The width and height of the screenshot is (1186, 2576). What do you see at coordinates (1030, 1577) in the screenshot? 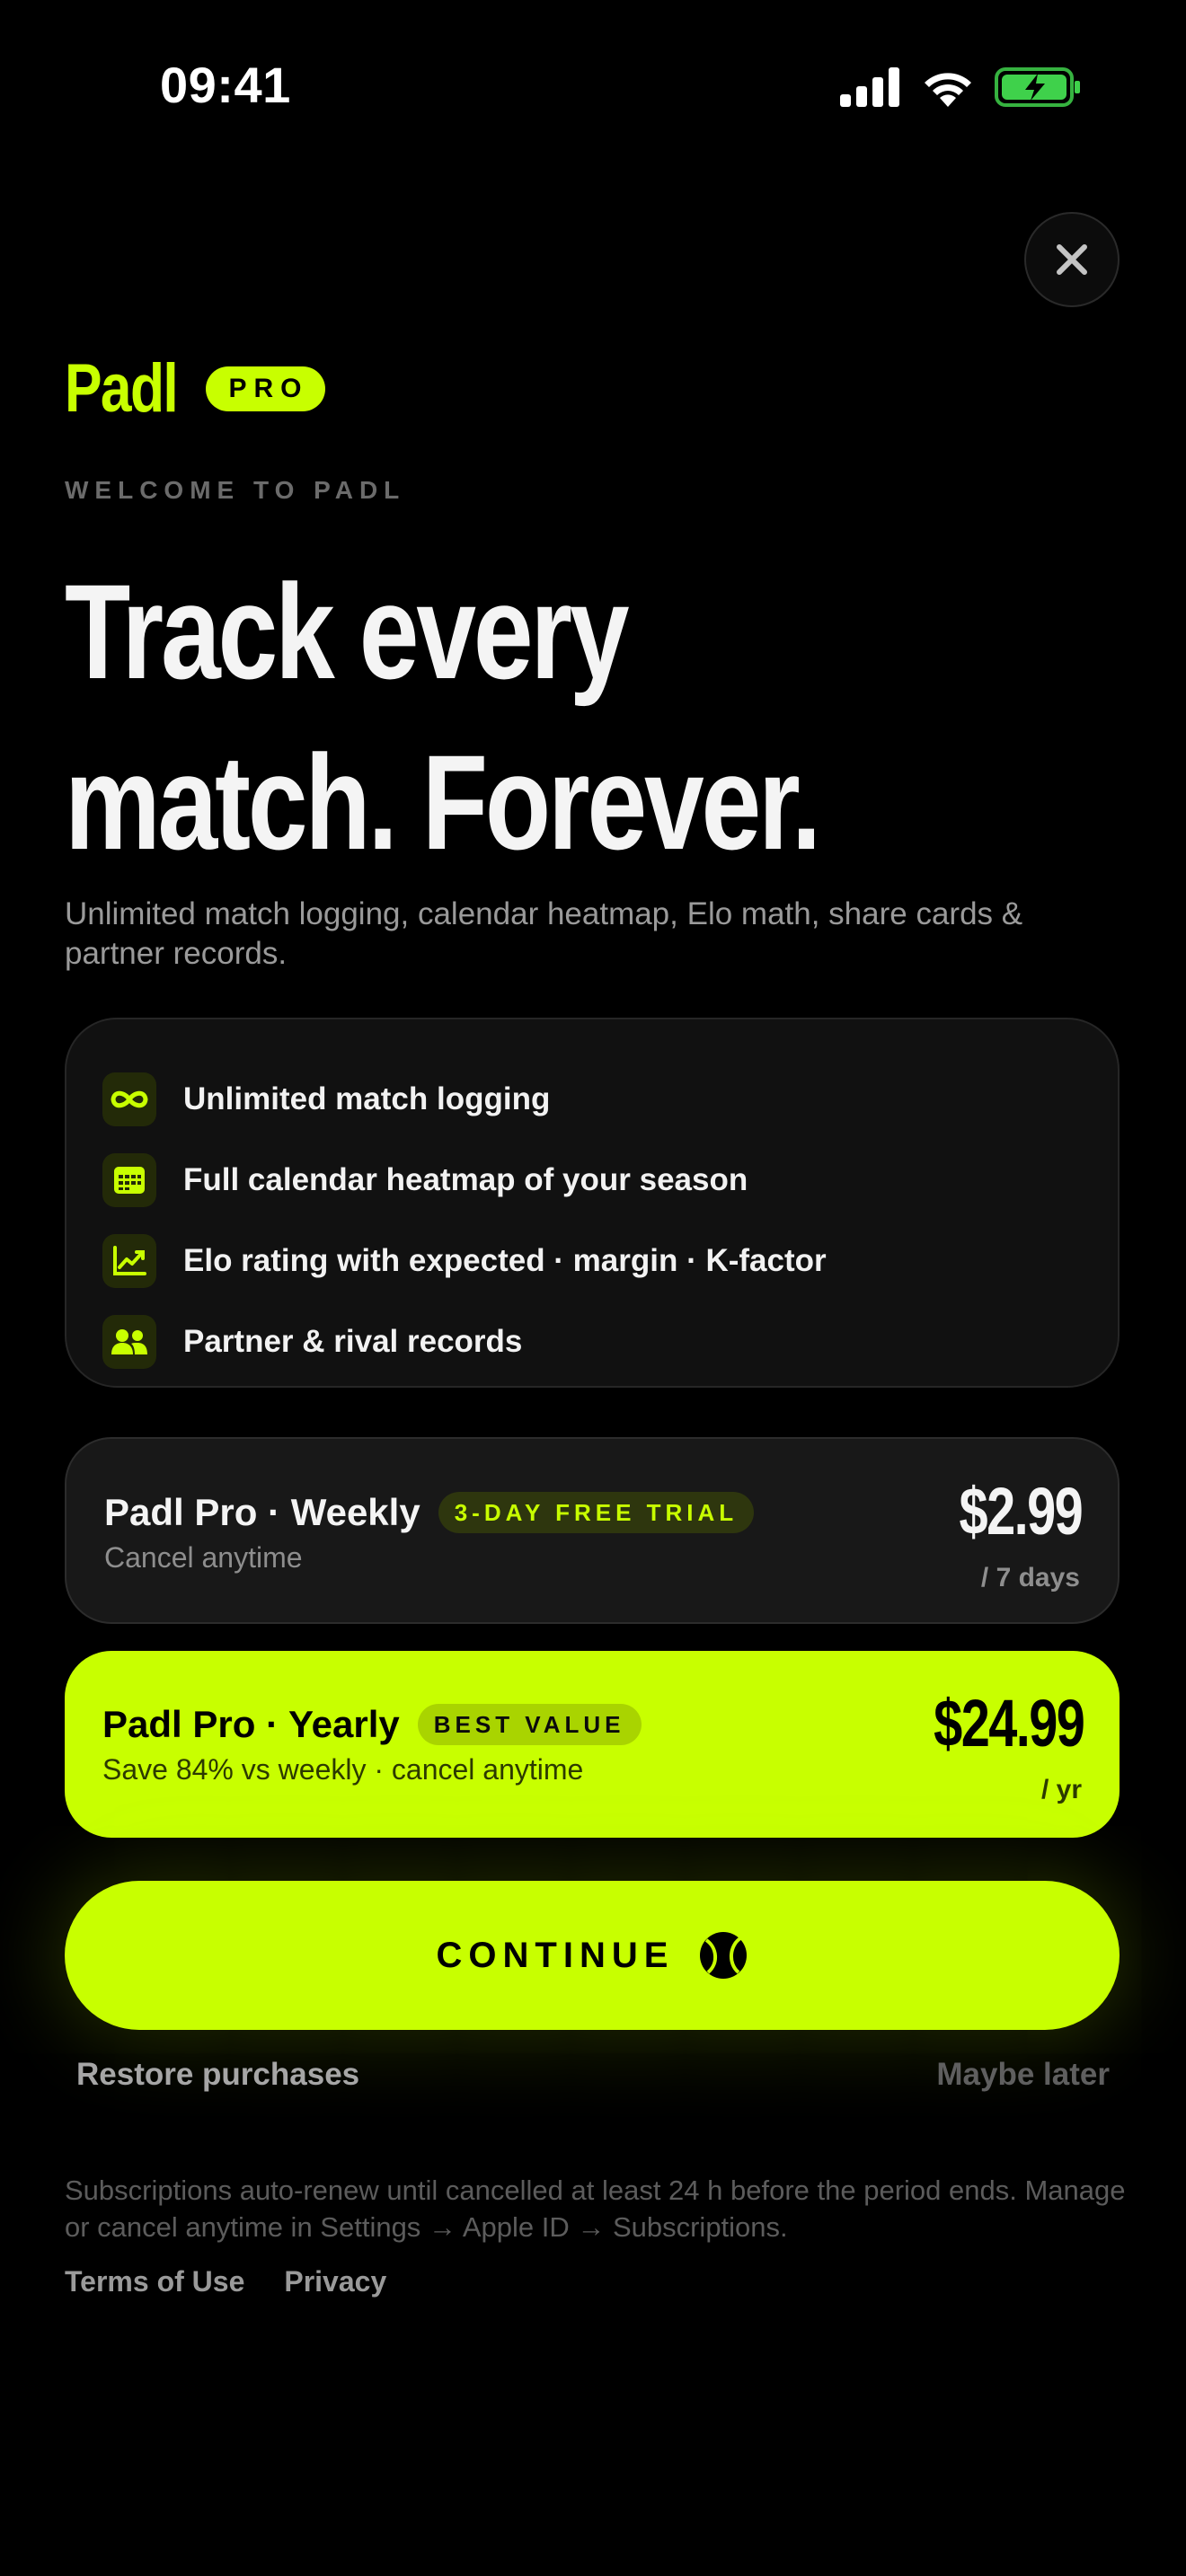
I see `plan-period: / 7 days` at bounding box center [1030, 1577].